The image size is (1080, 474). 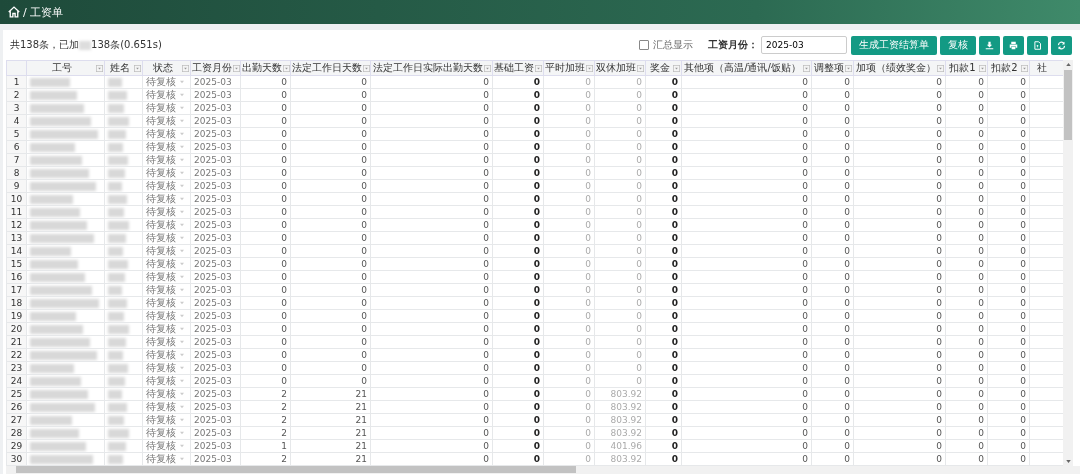 I want to click on column-title: 奖金, so click(x=659, y=68).